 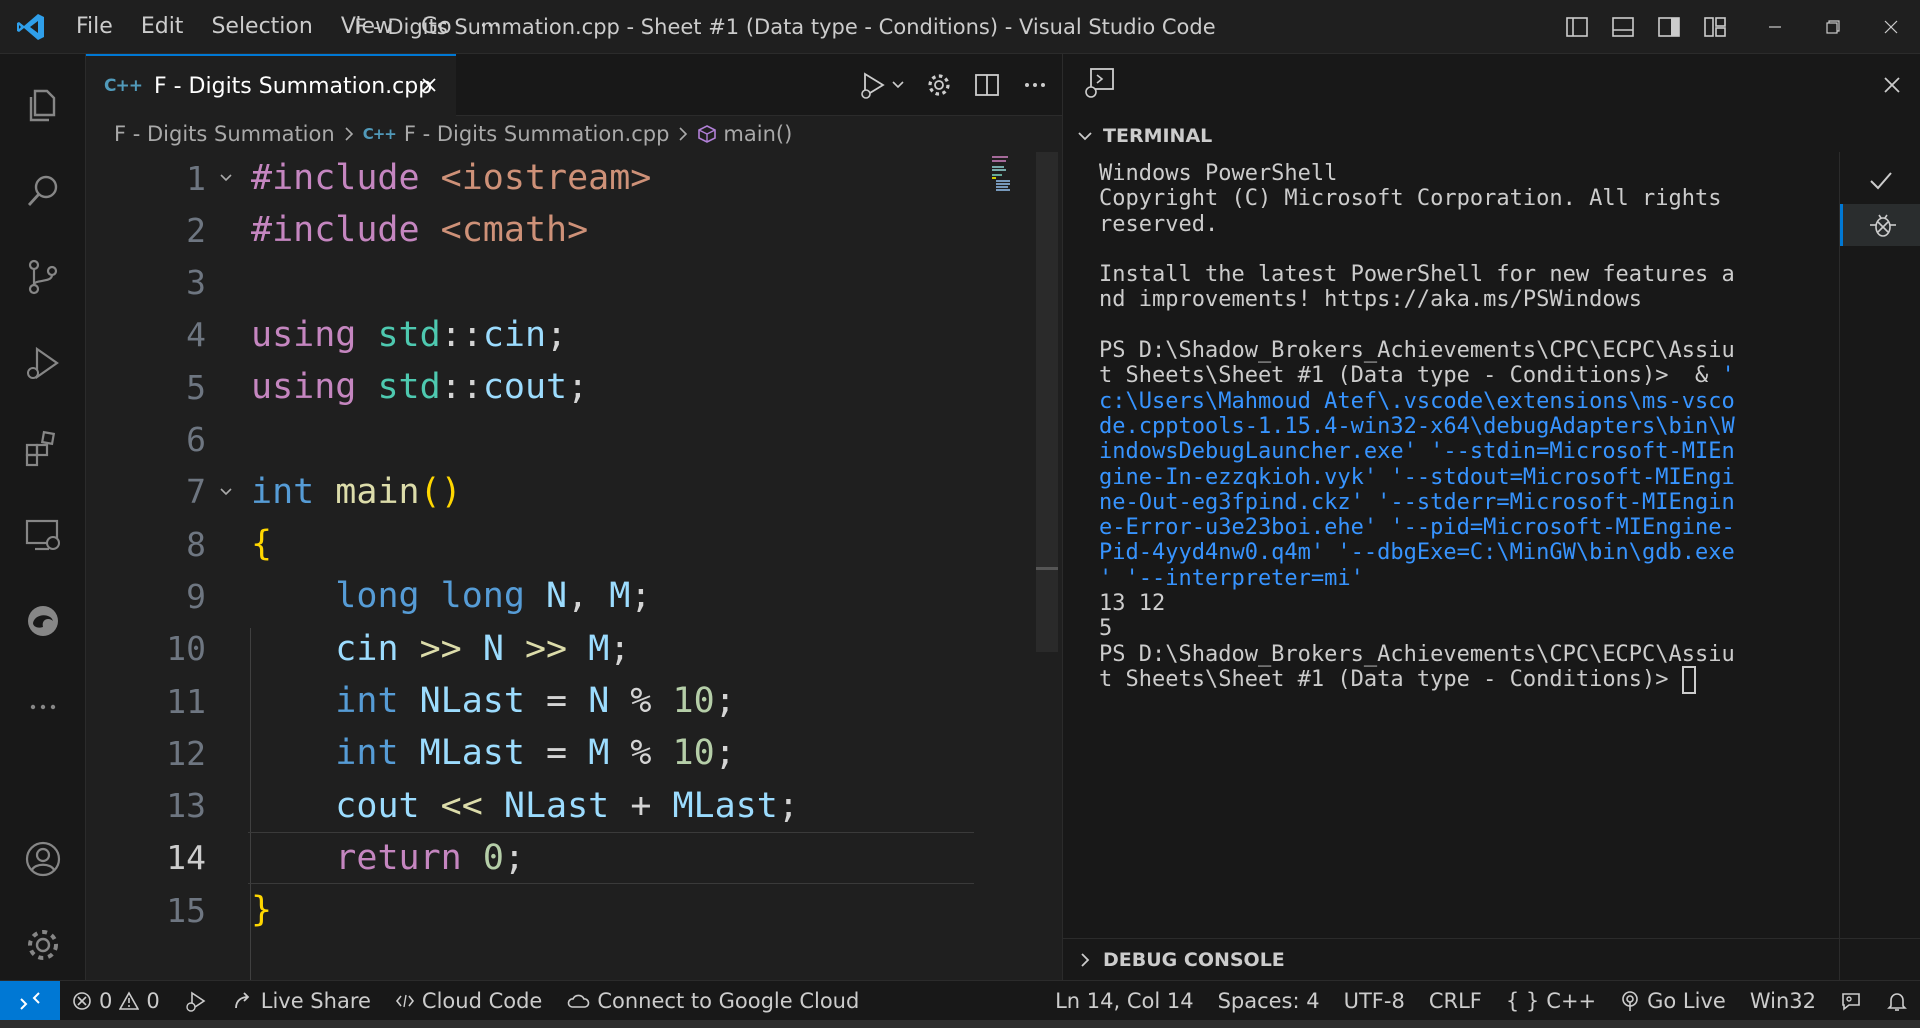 What do you see at coordinates (377, 491) in the screenshot?
I see `code-token: main` at bounding box center [377, 491].